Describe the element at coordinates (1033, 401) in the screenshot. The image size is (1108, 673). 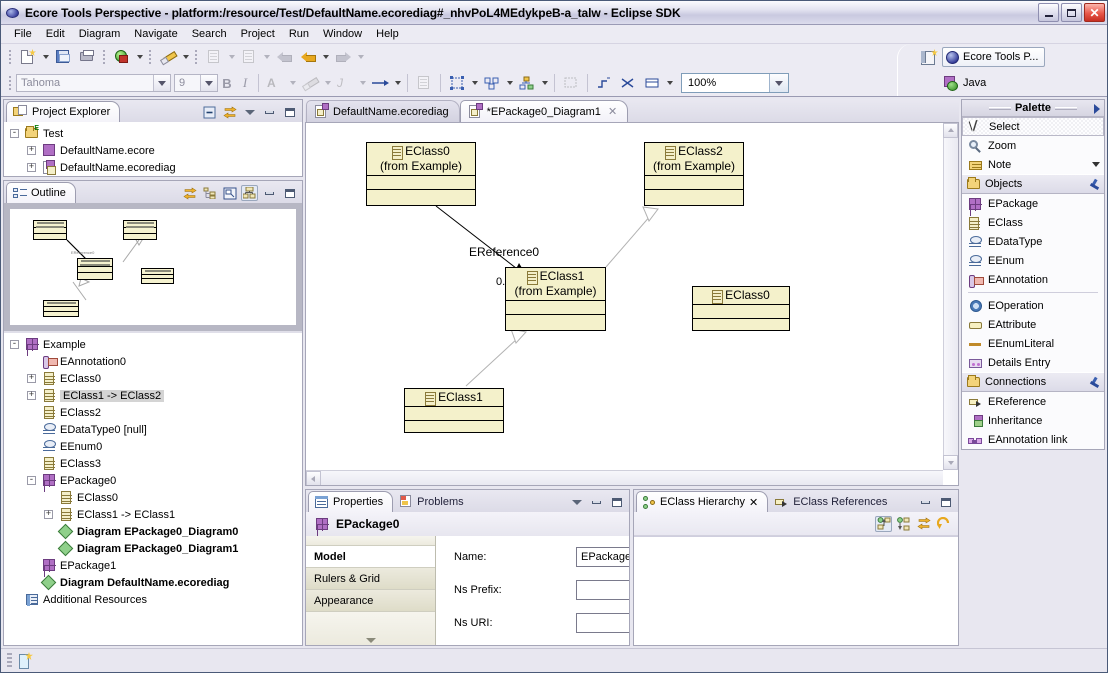
I see `palette-item-ereference: EReference` at that location.